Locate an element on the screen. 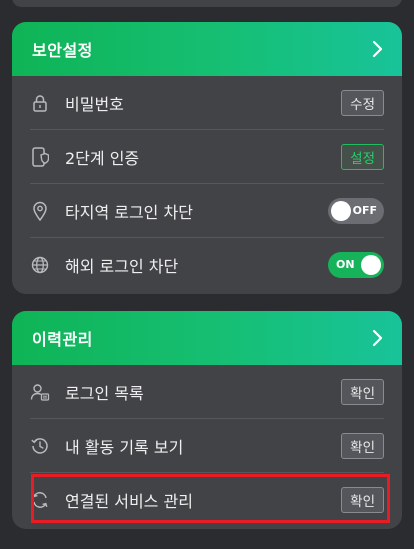 The height and width of the screenshot is (549, 414). login-list-label: 로그인 목록 is located at coordinates (104, 393).